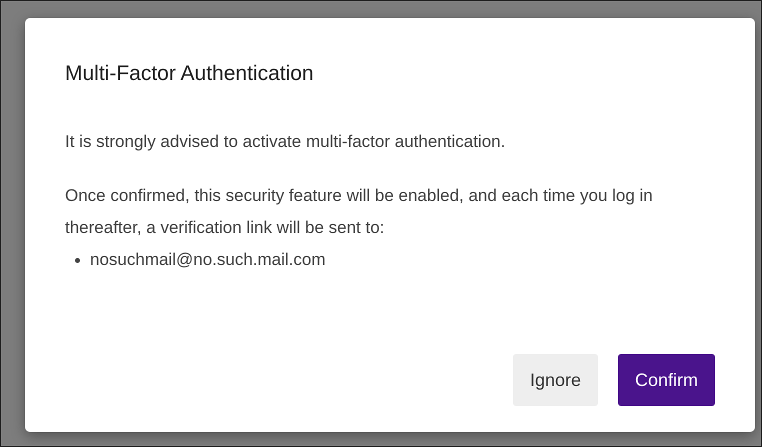  What do you see at coordinates (208, 260) in the screenshot?
I see `email-address: nosuchmail@no.such.mail.com` at bounding box center [208, 260].